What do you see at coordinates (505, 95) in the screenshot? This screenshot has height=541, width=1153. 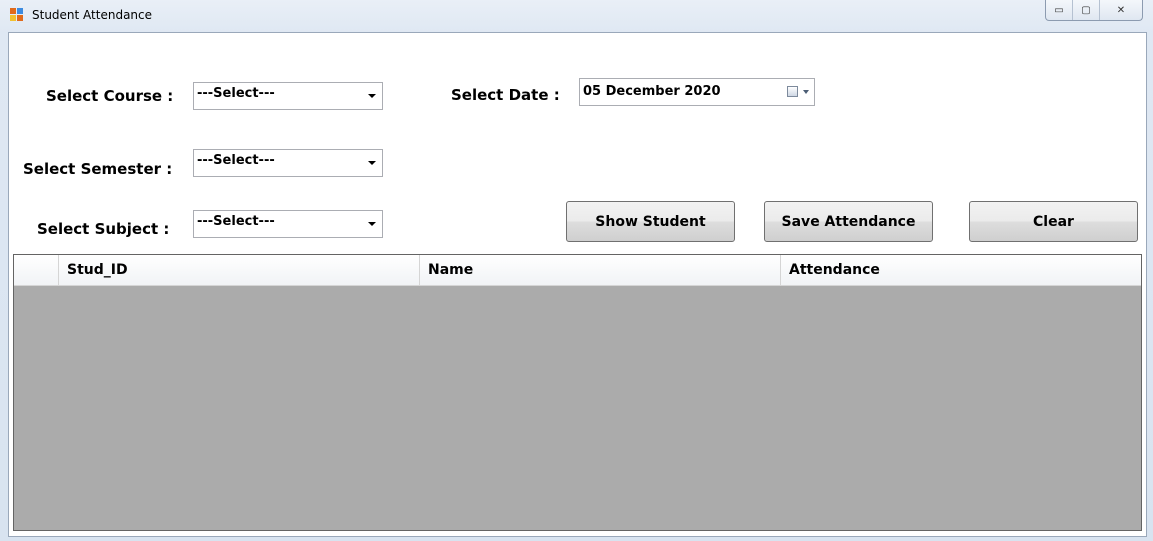 I see `date-label: Select Date :` at bounding box center [505, 95].